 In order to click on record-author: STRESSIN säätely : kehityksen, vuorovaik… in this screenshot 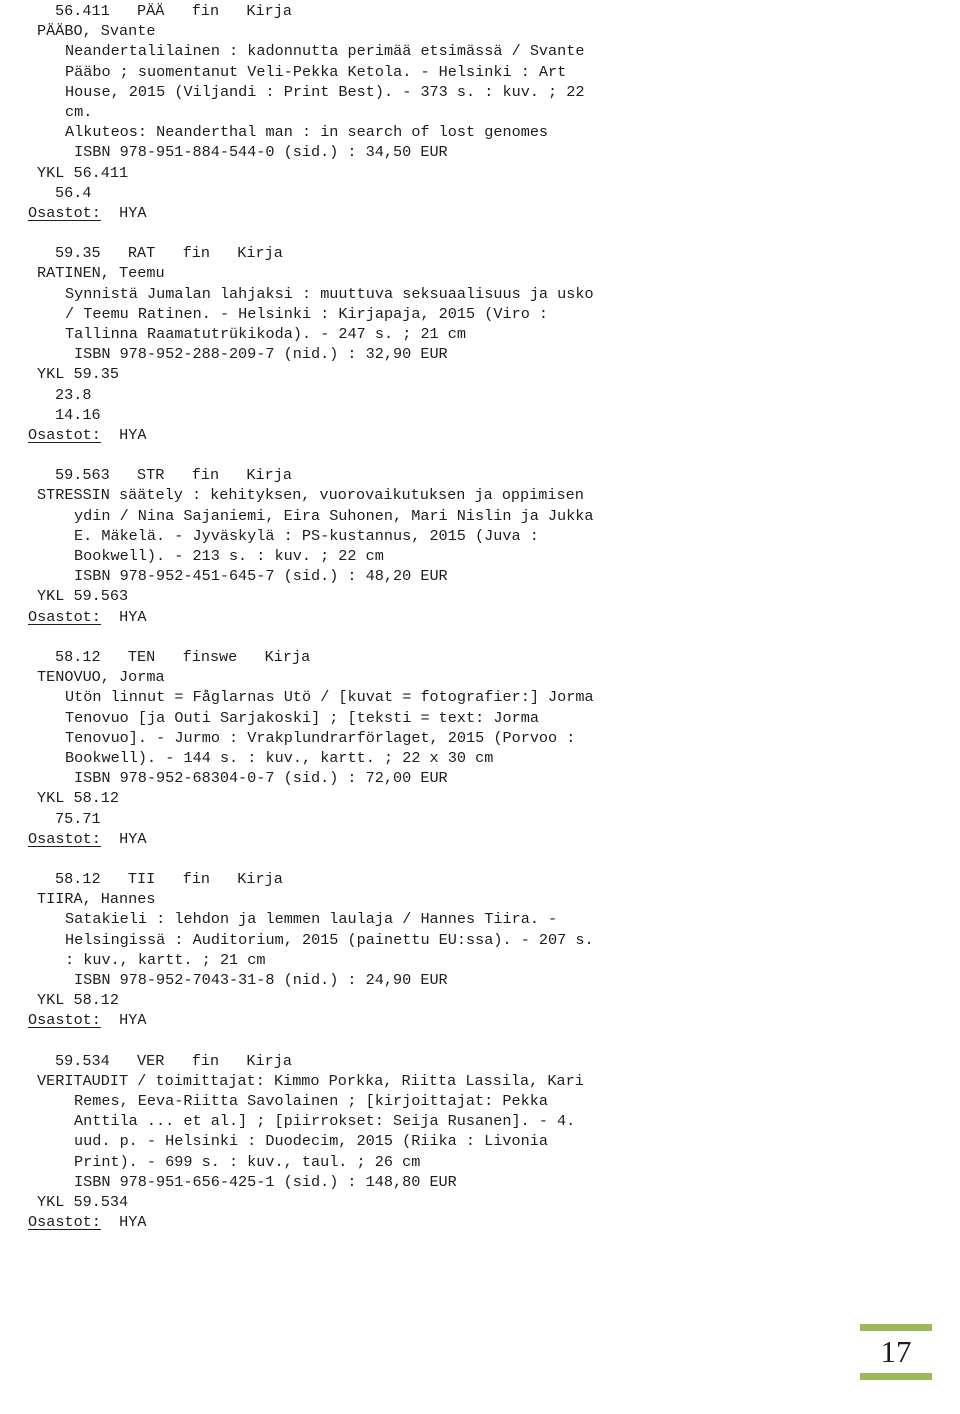, I will do `click(310, 495)`.